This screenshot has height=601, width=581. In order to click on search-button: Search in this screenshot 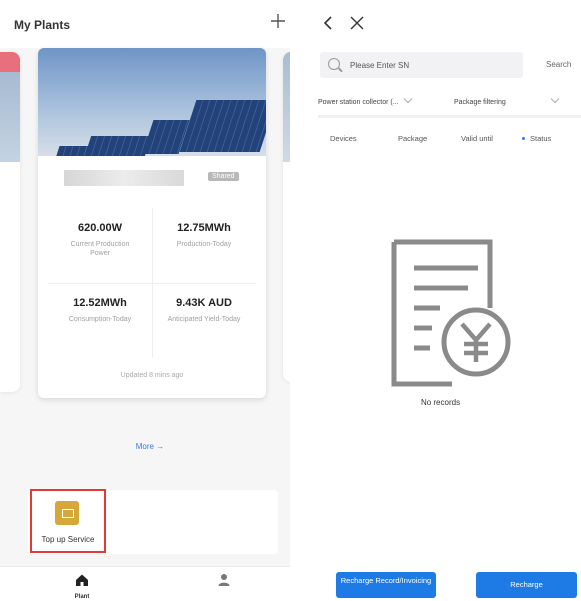, I will do `click(558, 64)`.